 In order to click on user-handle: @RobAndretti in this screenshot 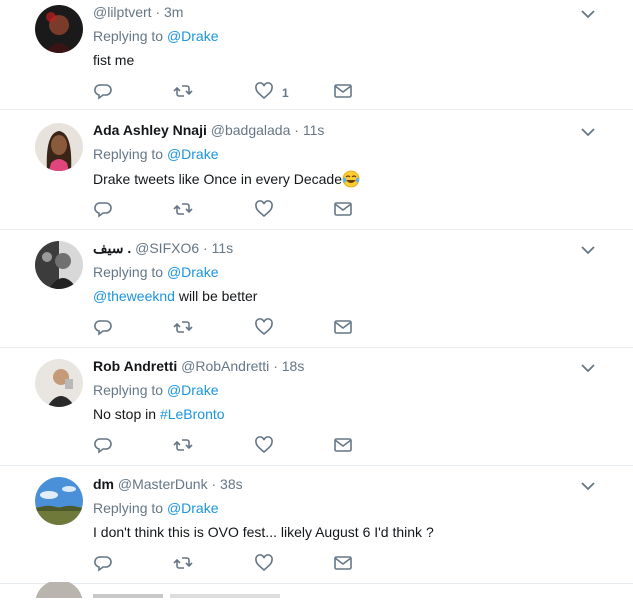, I will do `click(225, 366)`.